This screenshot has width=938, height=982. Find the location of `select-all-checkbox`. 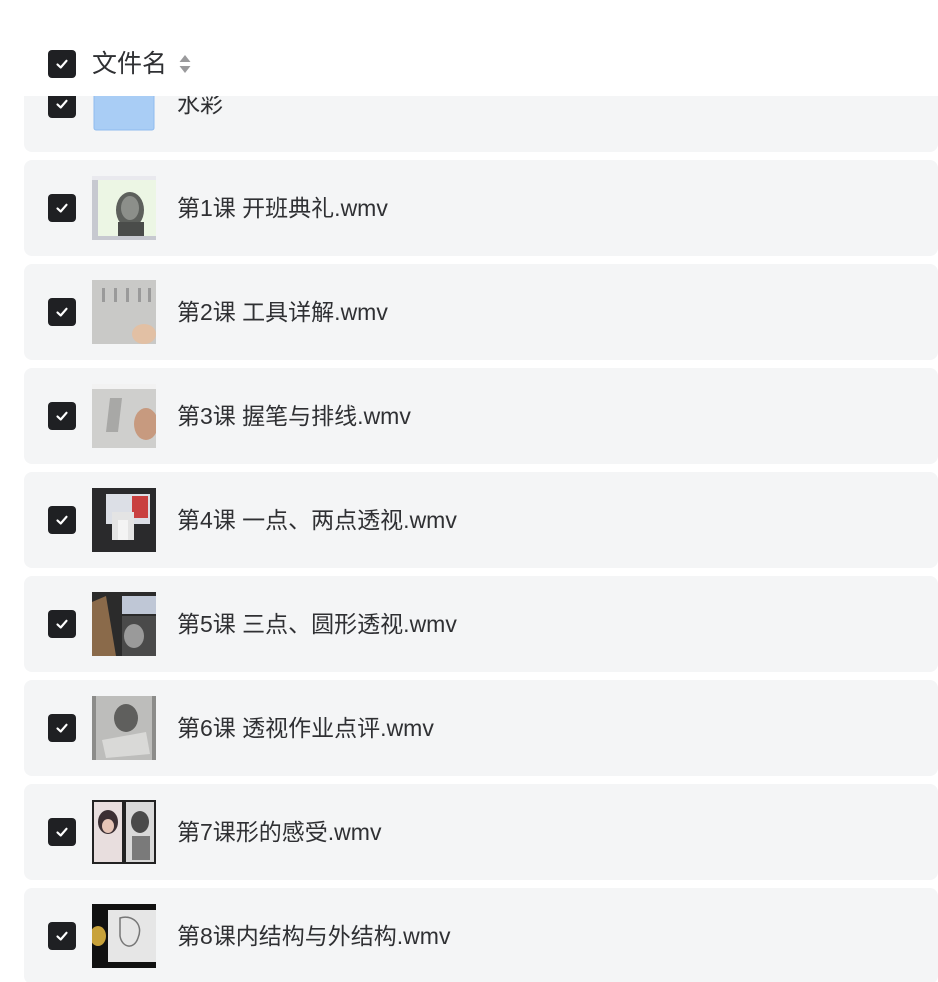

select-all-checkbox is located at coordinates (62, 64).